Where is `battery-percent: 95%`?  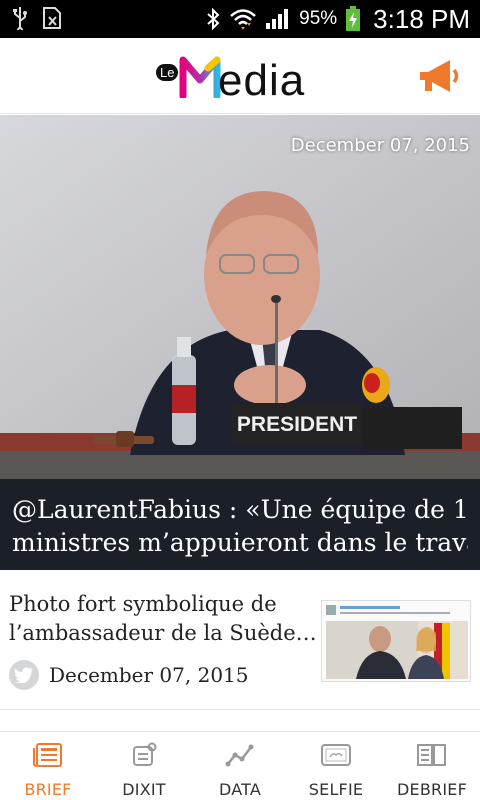
battery-percent: 95% is located at coordinates (318, 18).